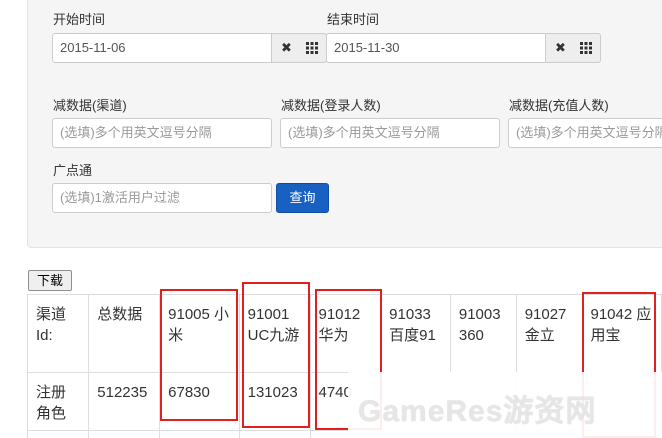 This screenshot has width=662, height=438. Describe the element at coordinates (353, 19) in the screenshot. I see `end-time-label: 结束时间` at that location.